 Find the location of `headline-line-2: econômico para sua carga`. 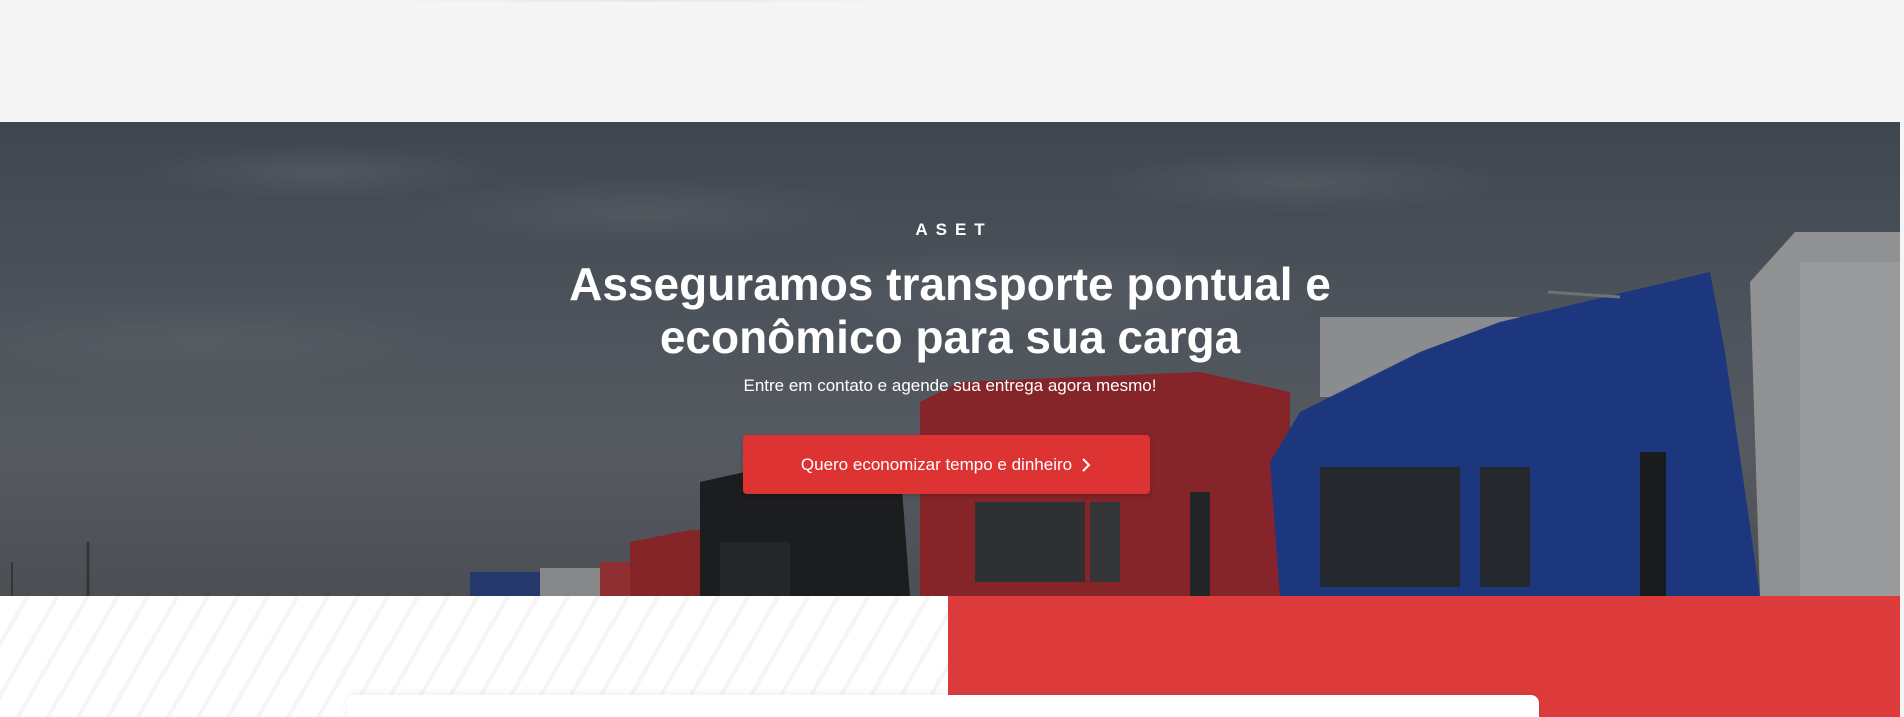

headline-line-2: econômico para sua carga is located at coordinates (950, 337).